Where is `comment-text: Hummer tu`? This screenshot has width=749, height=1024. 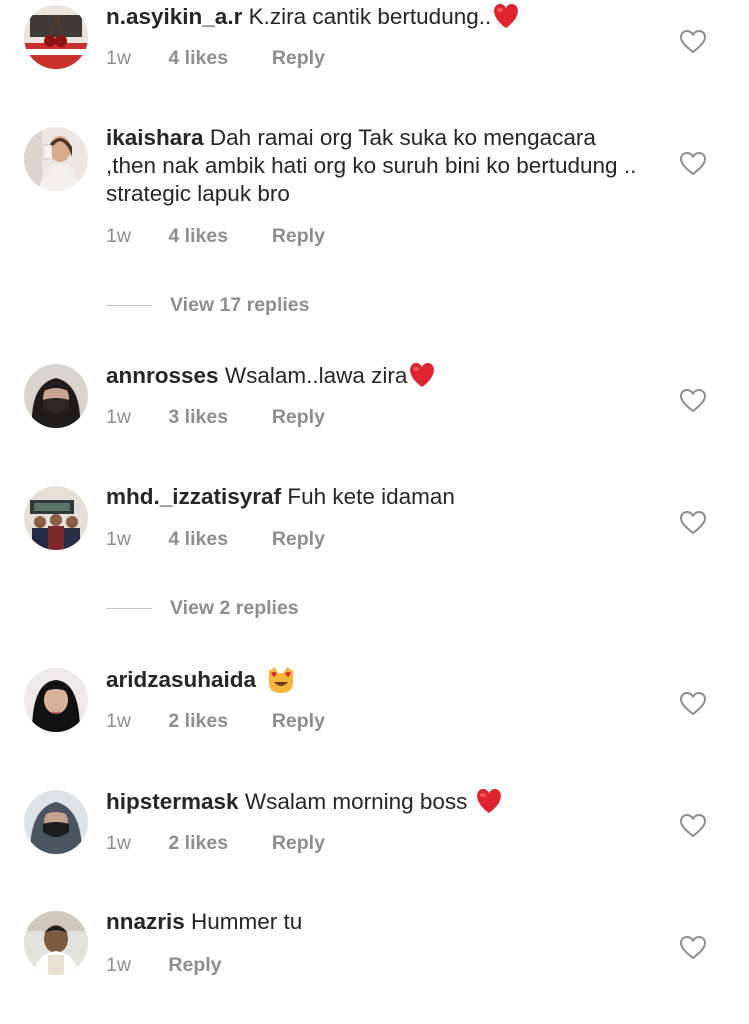
comment-text: Hummer tu is located at coordinates (247, 921).